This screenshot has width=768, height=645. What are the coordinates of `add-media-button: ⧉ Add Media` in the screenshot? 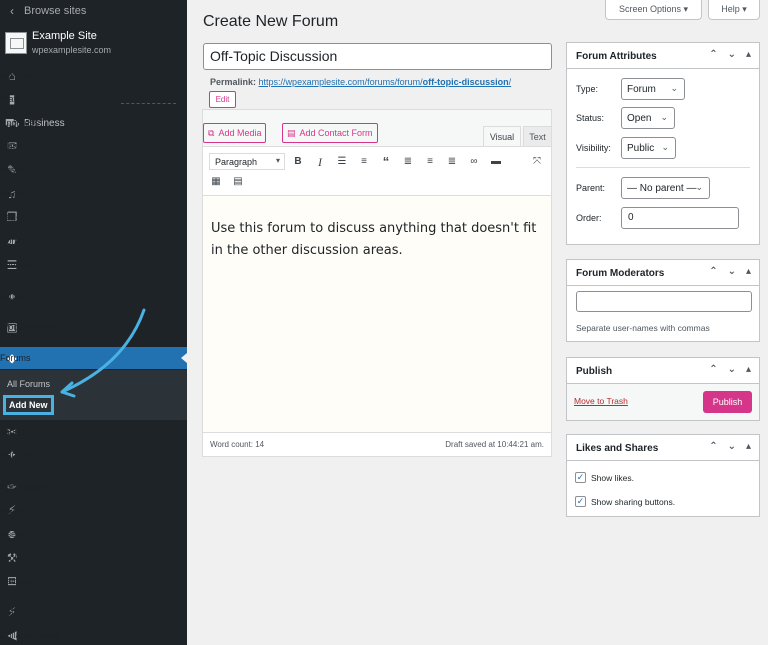 It's located at (235, 133).